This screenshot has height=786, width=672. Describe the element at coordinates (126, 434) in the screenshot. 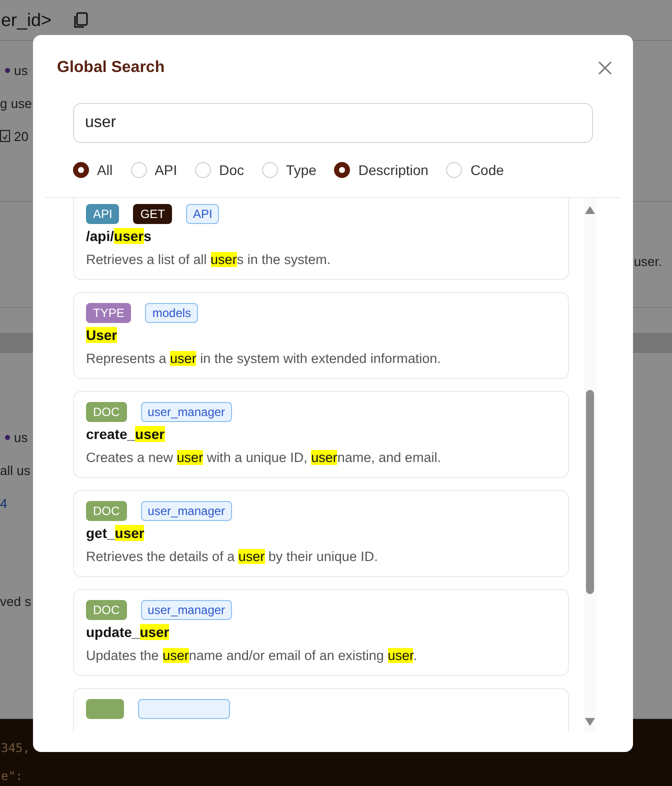

I see `result-title: create_user` at that location.